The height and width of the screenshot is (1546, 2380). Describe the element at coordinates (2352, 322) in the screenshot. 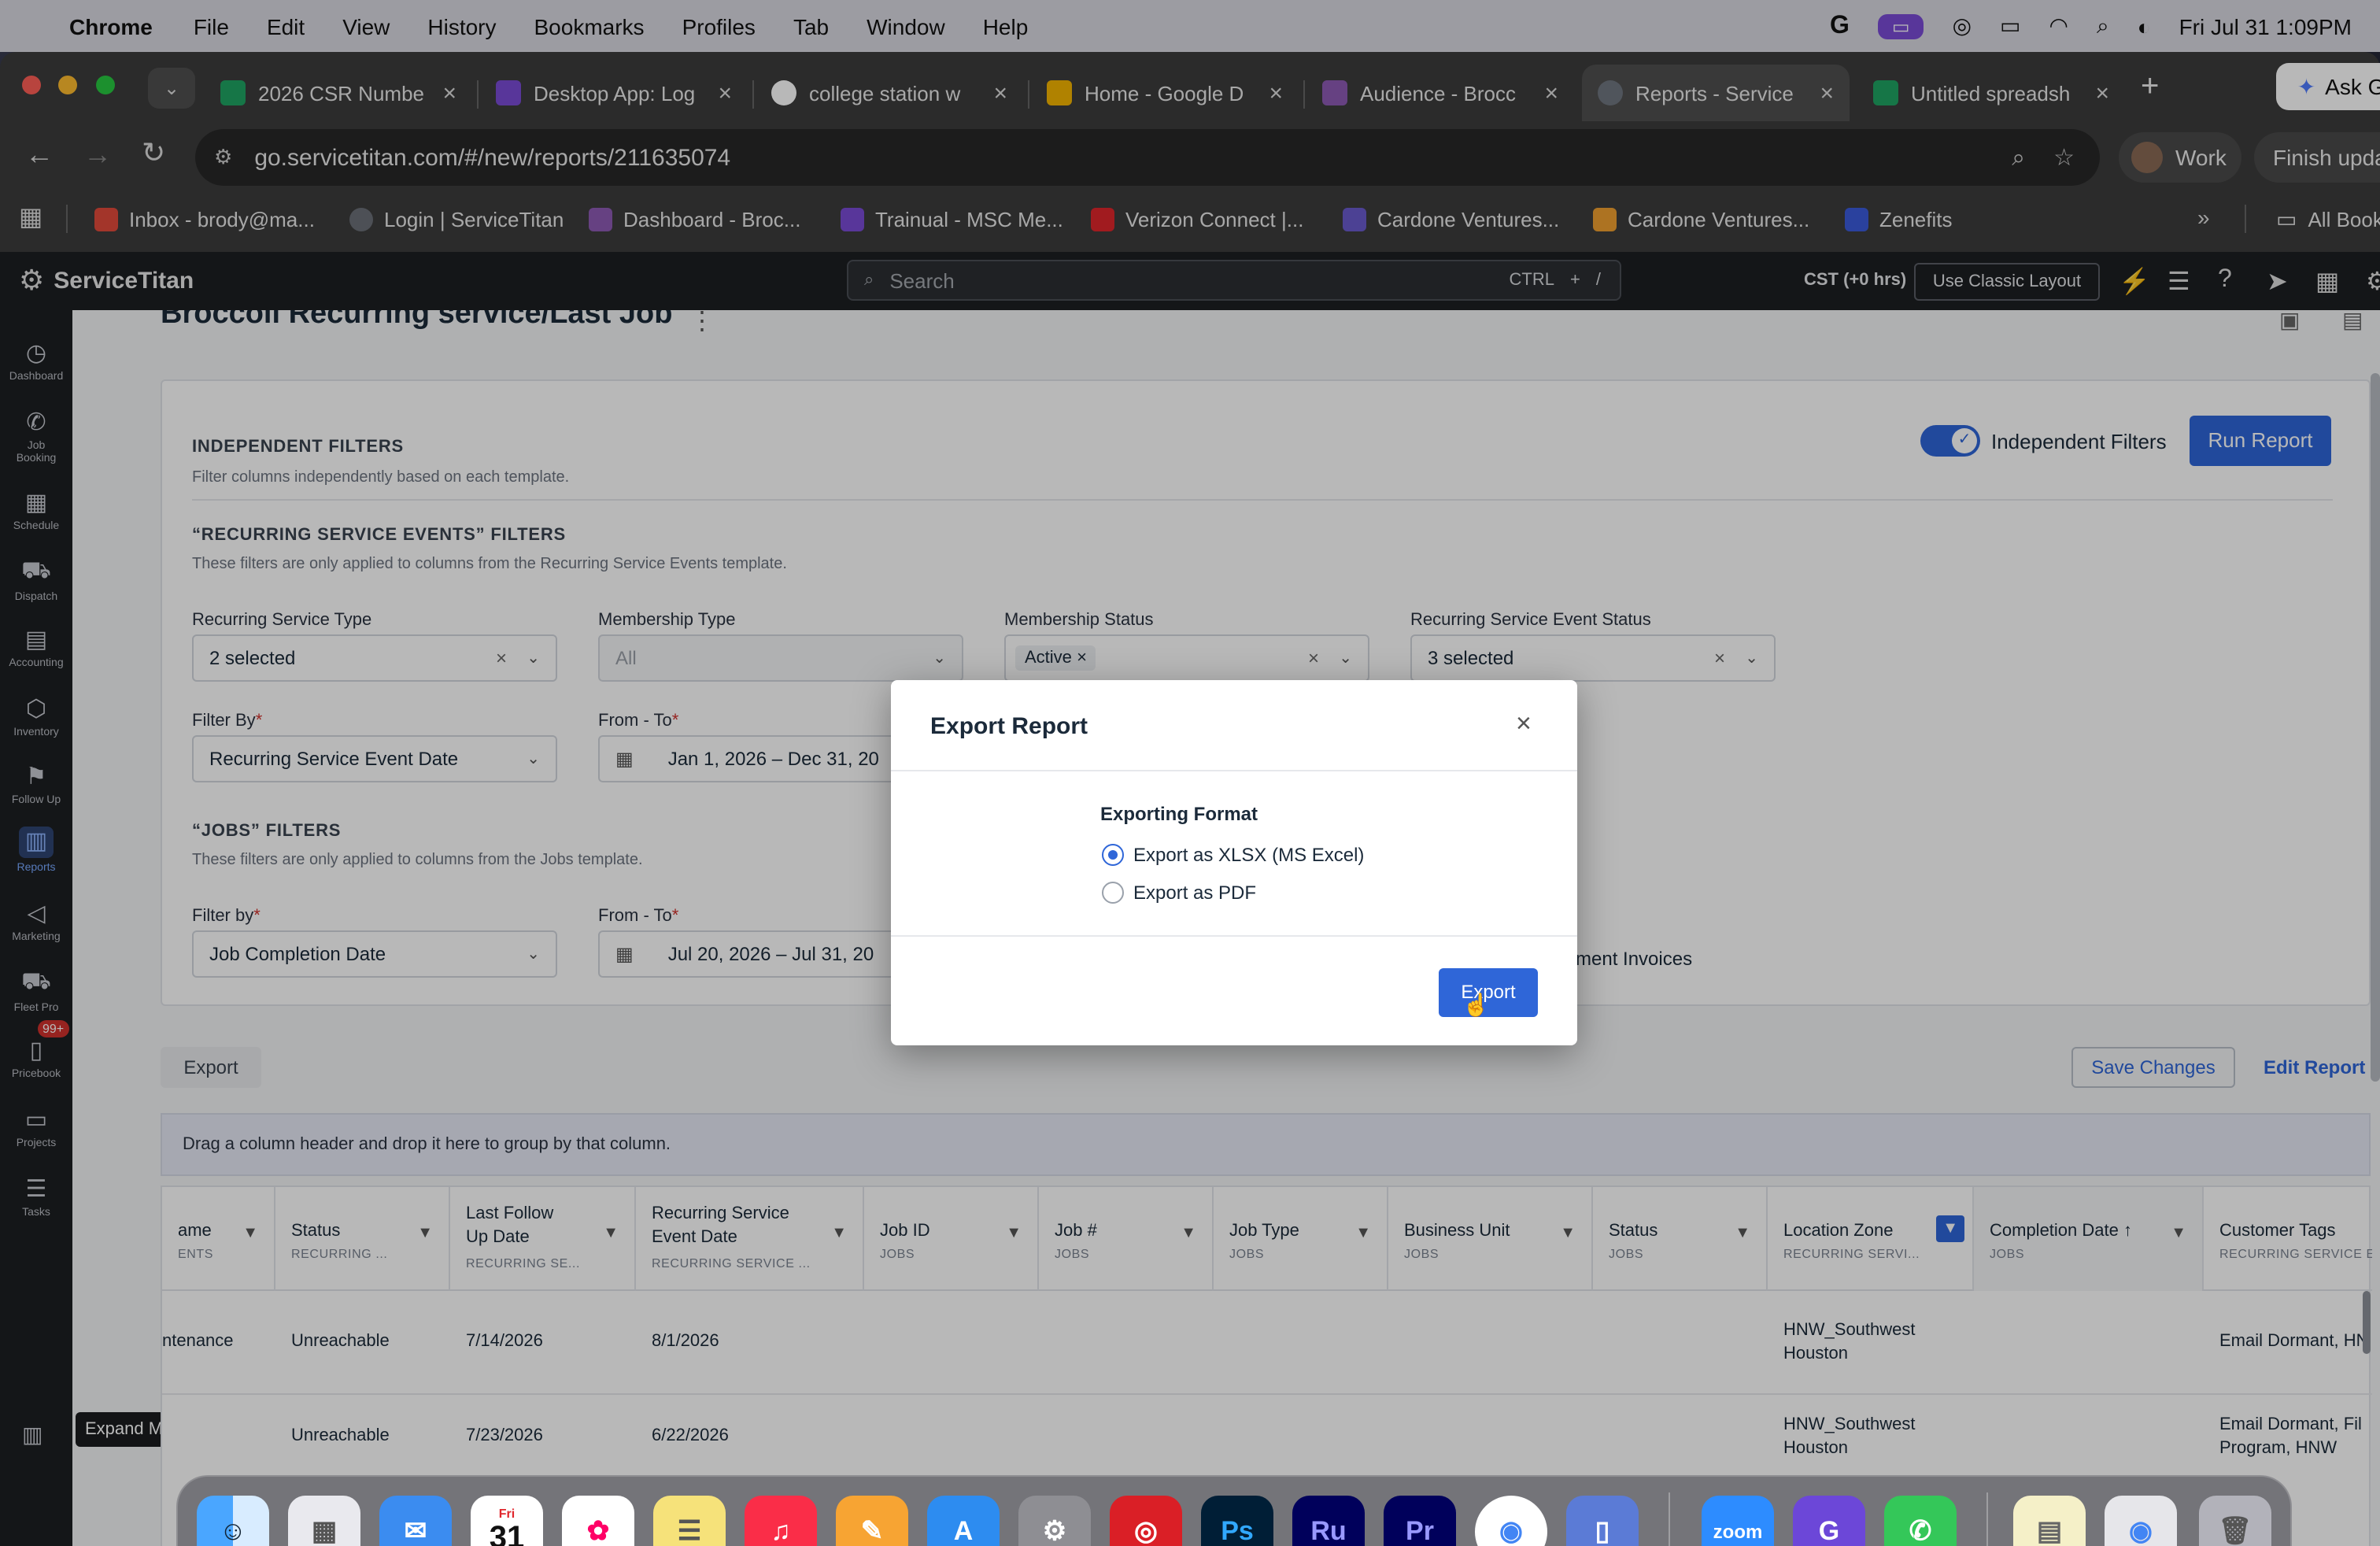

I see `notes-icon: ▤` at that location.